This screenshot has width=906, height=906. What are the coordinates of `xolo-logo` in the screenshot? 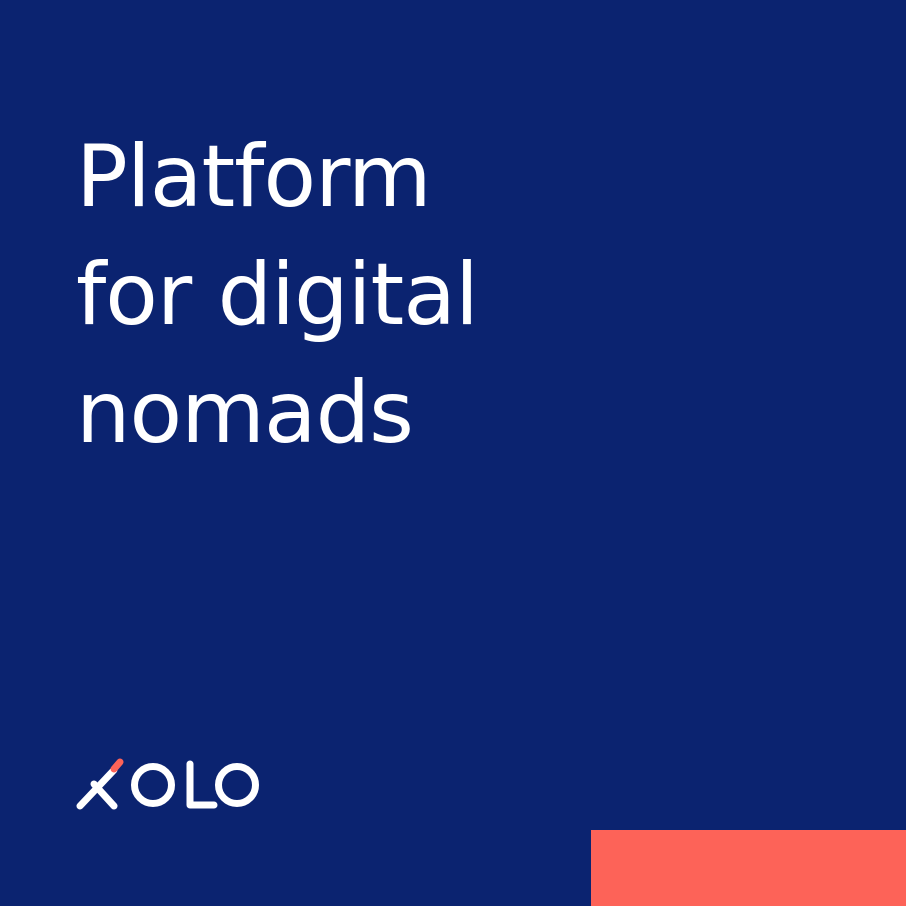 It's located at (167, 784).